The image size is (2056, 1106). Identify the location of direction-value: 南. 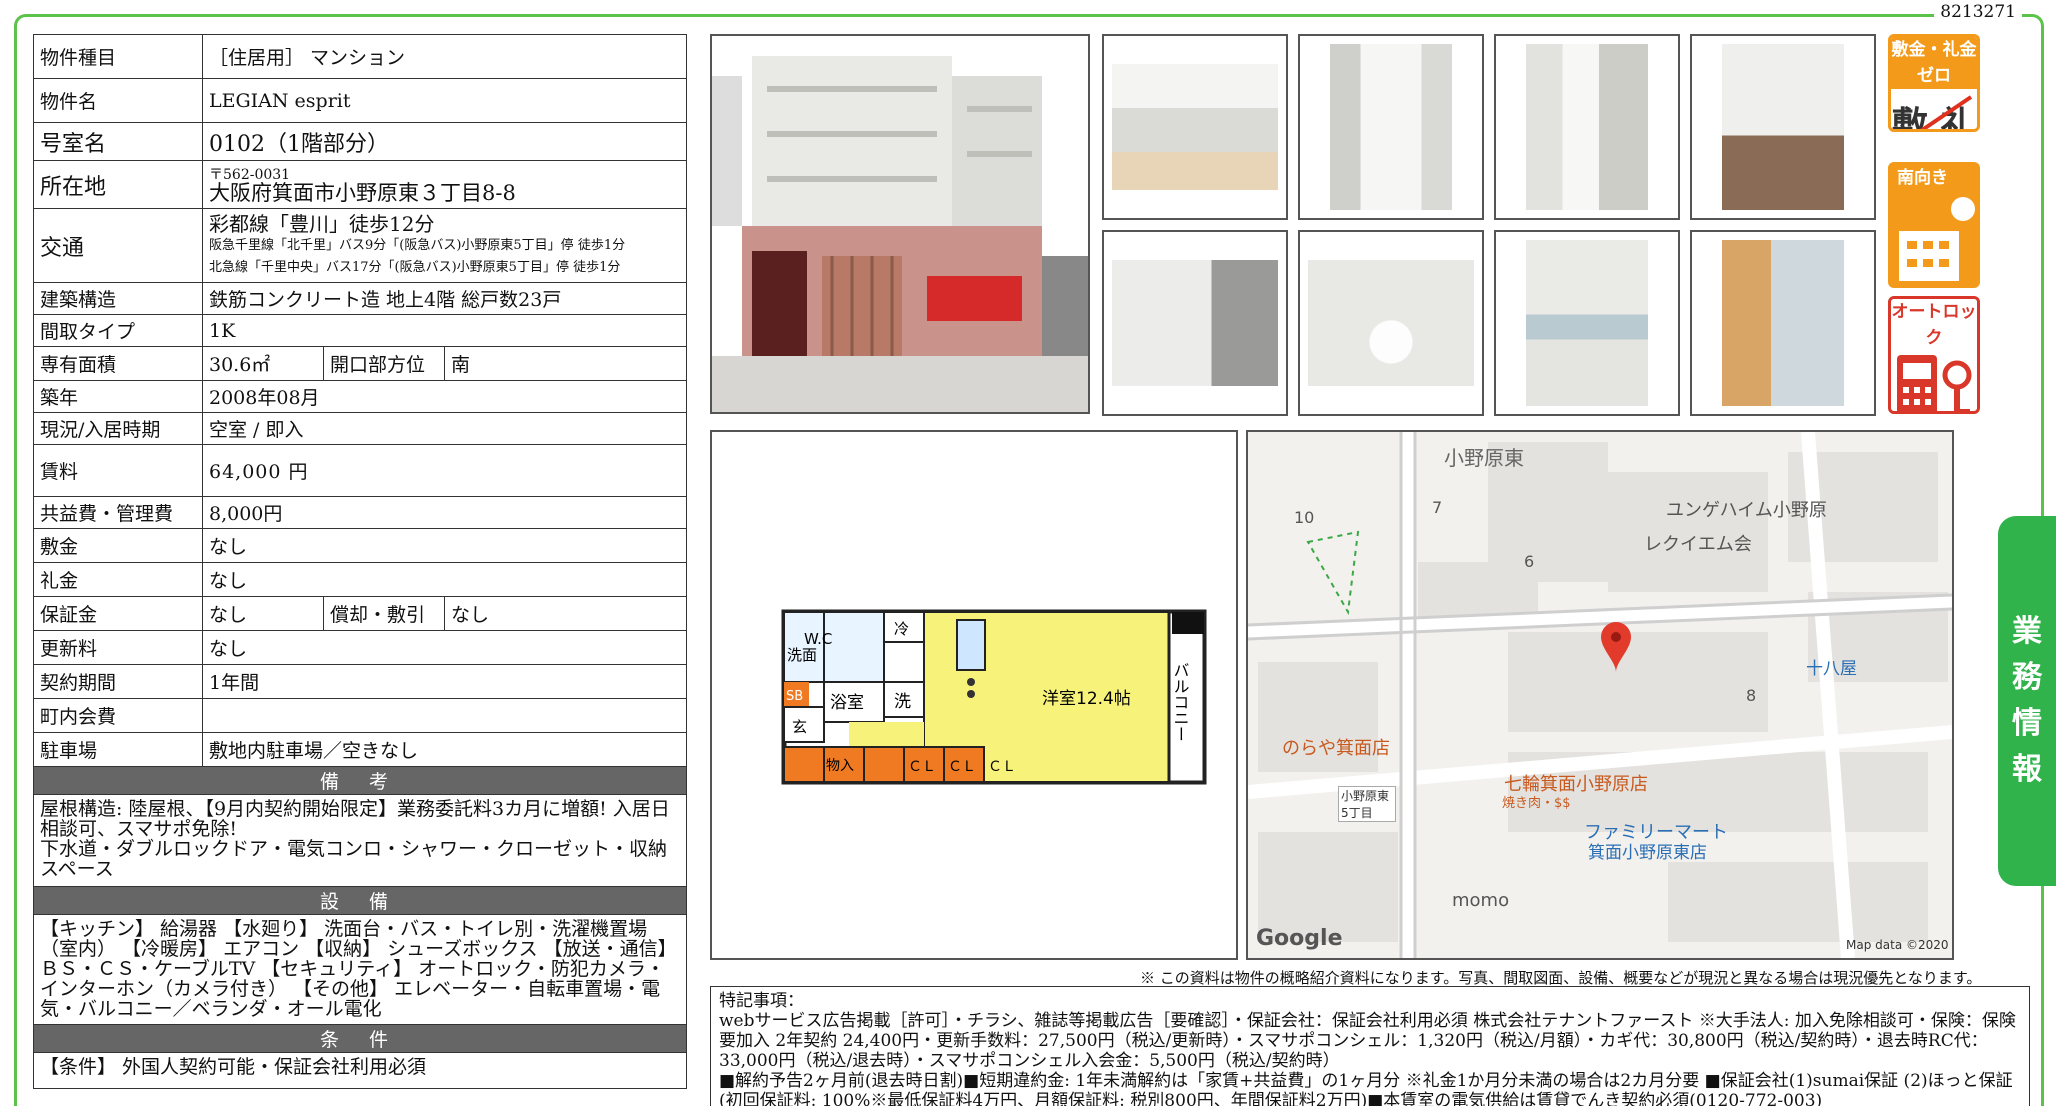
(565, 363).